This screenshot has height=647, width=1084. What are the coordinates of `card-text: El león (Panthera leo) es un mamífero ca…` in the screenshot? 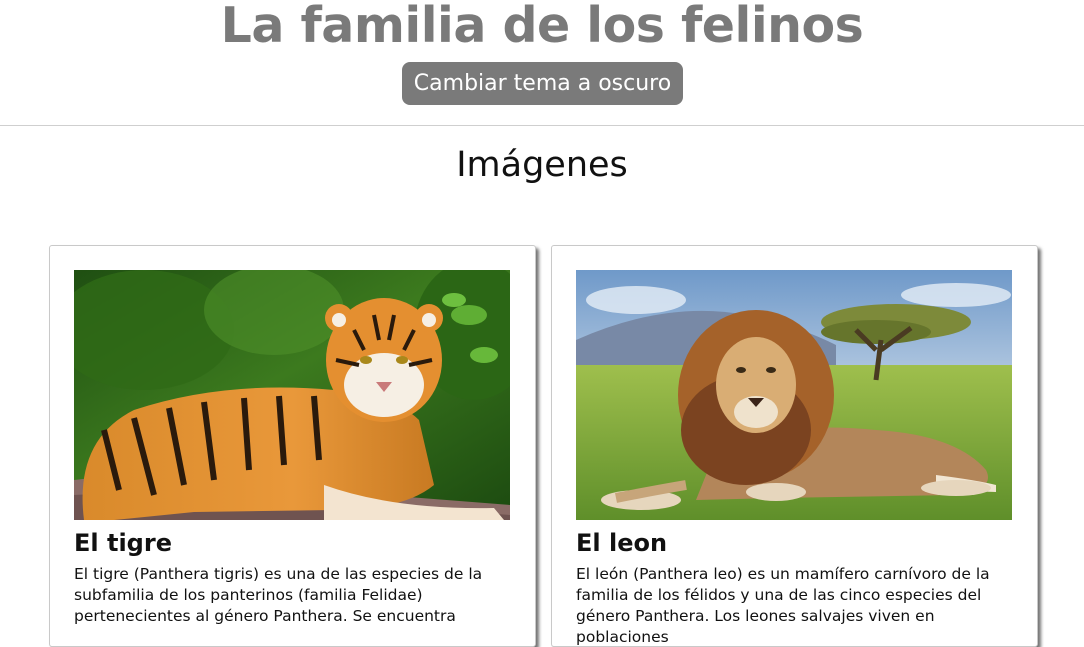 It's located at (783, 605).